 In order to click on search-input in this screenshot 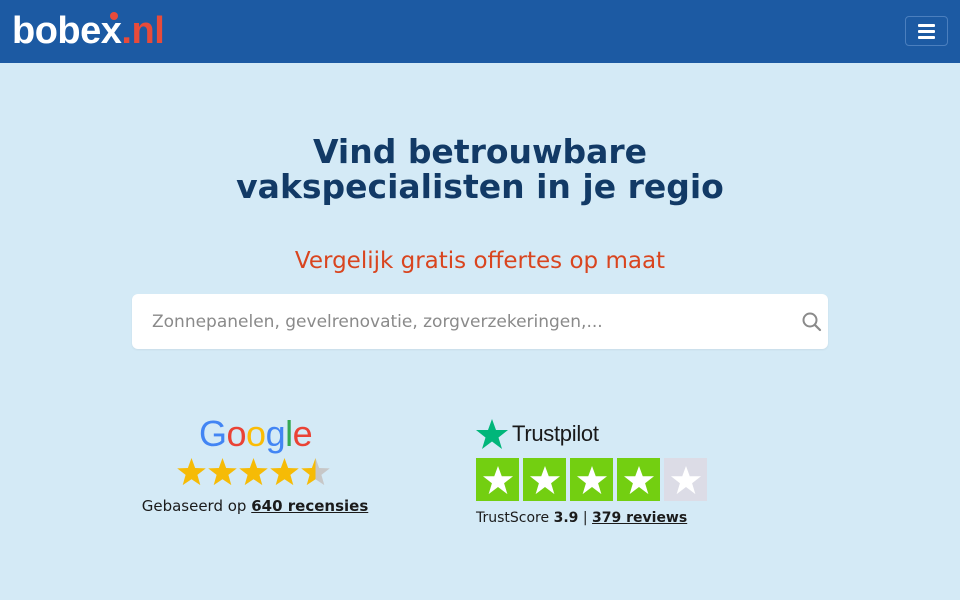, I will do `click(457, 321)`.